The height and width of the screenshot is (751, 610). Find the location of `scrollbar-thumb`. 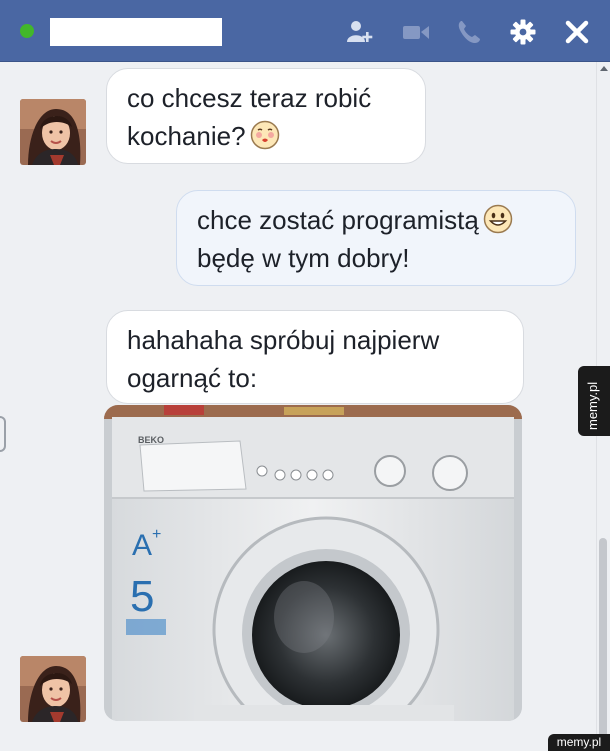

scrollbar-thumb is located at coordinates (603, 643).